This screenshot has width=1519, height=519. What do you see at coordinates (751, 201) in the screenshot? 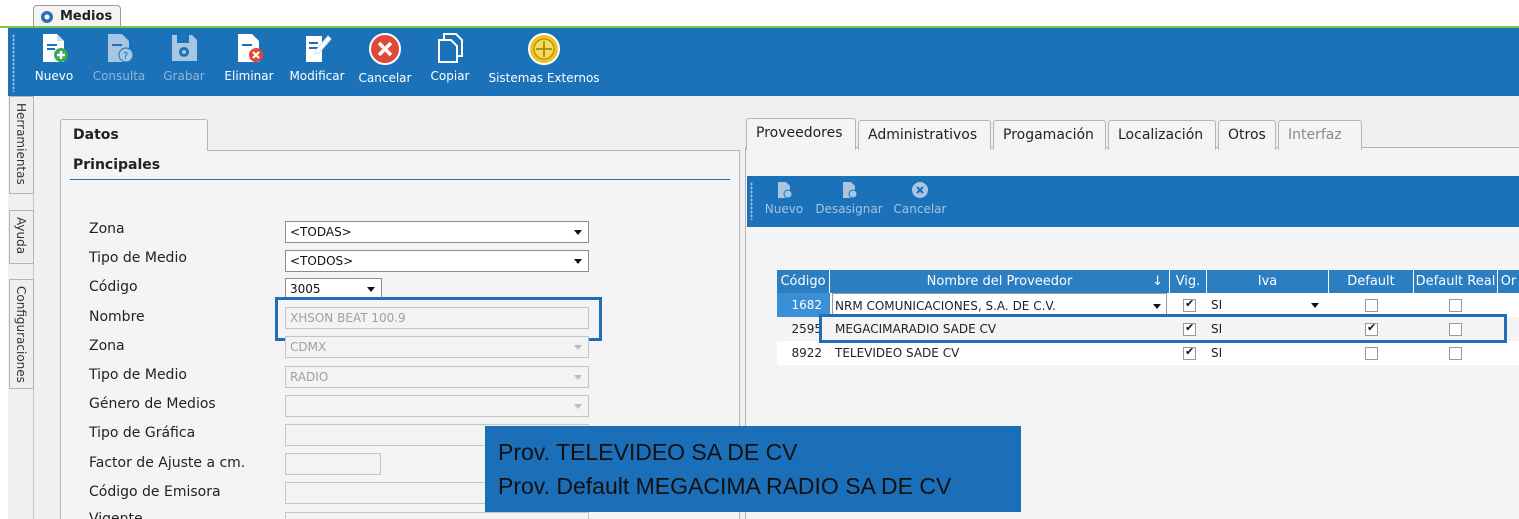
I see `proveedores-toolbar-grip` at bounding box center [751, 201].